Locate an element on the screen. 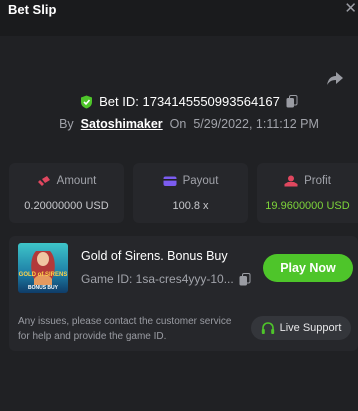 This screenshot has width=358, height=411. headset-icon is located at coordinates (267, 327).